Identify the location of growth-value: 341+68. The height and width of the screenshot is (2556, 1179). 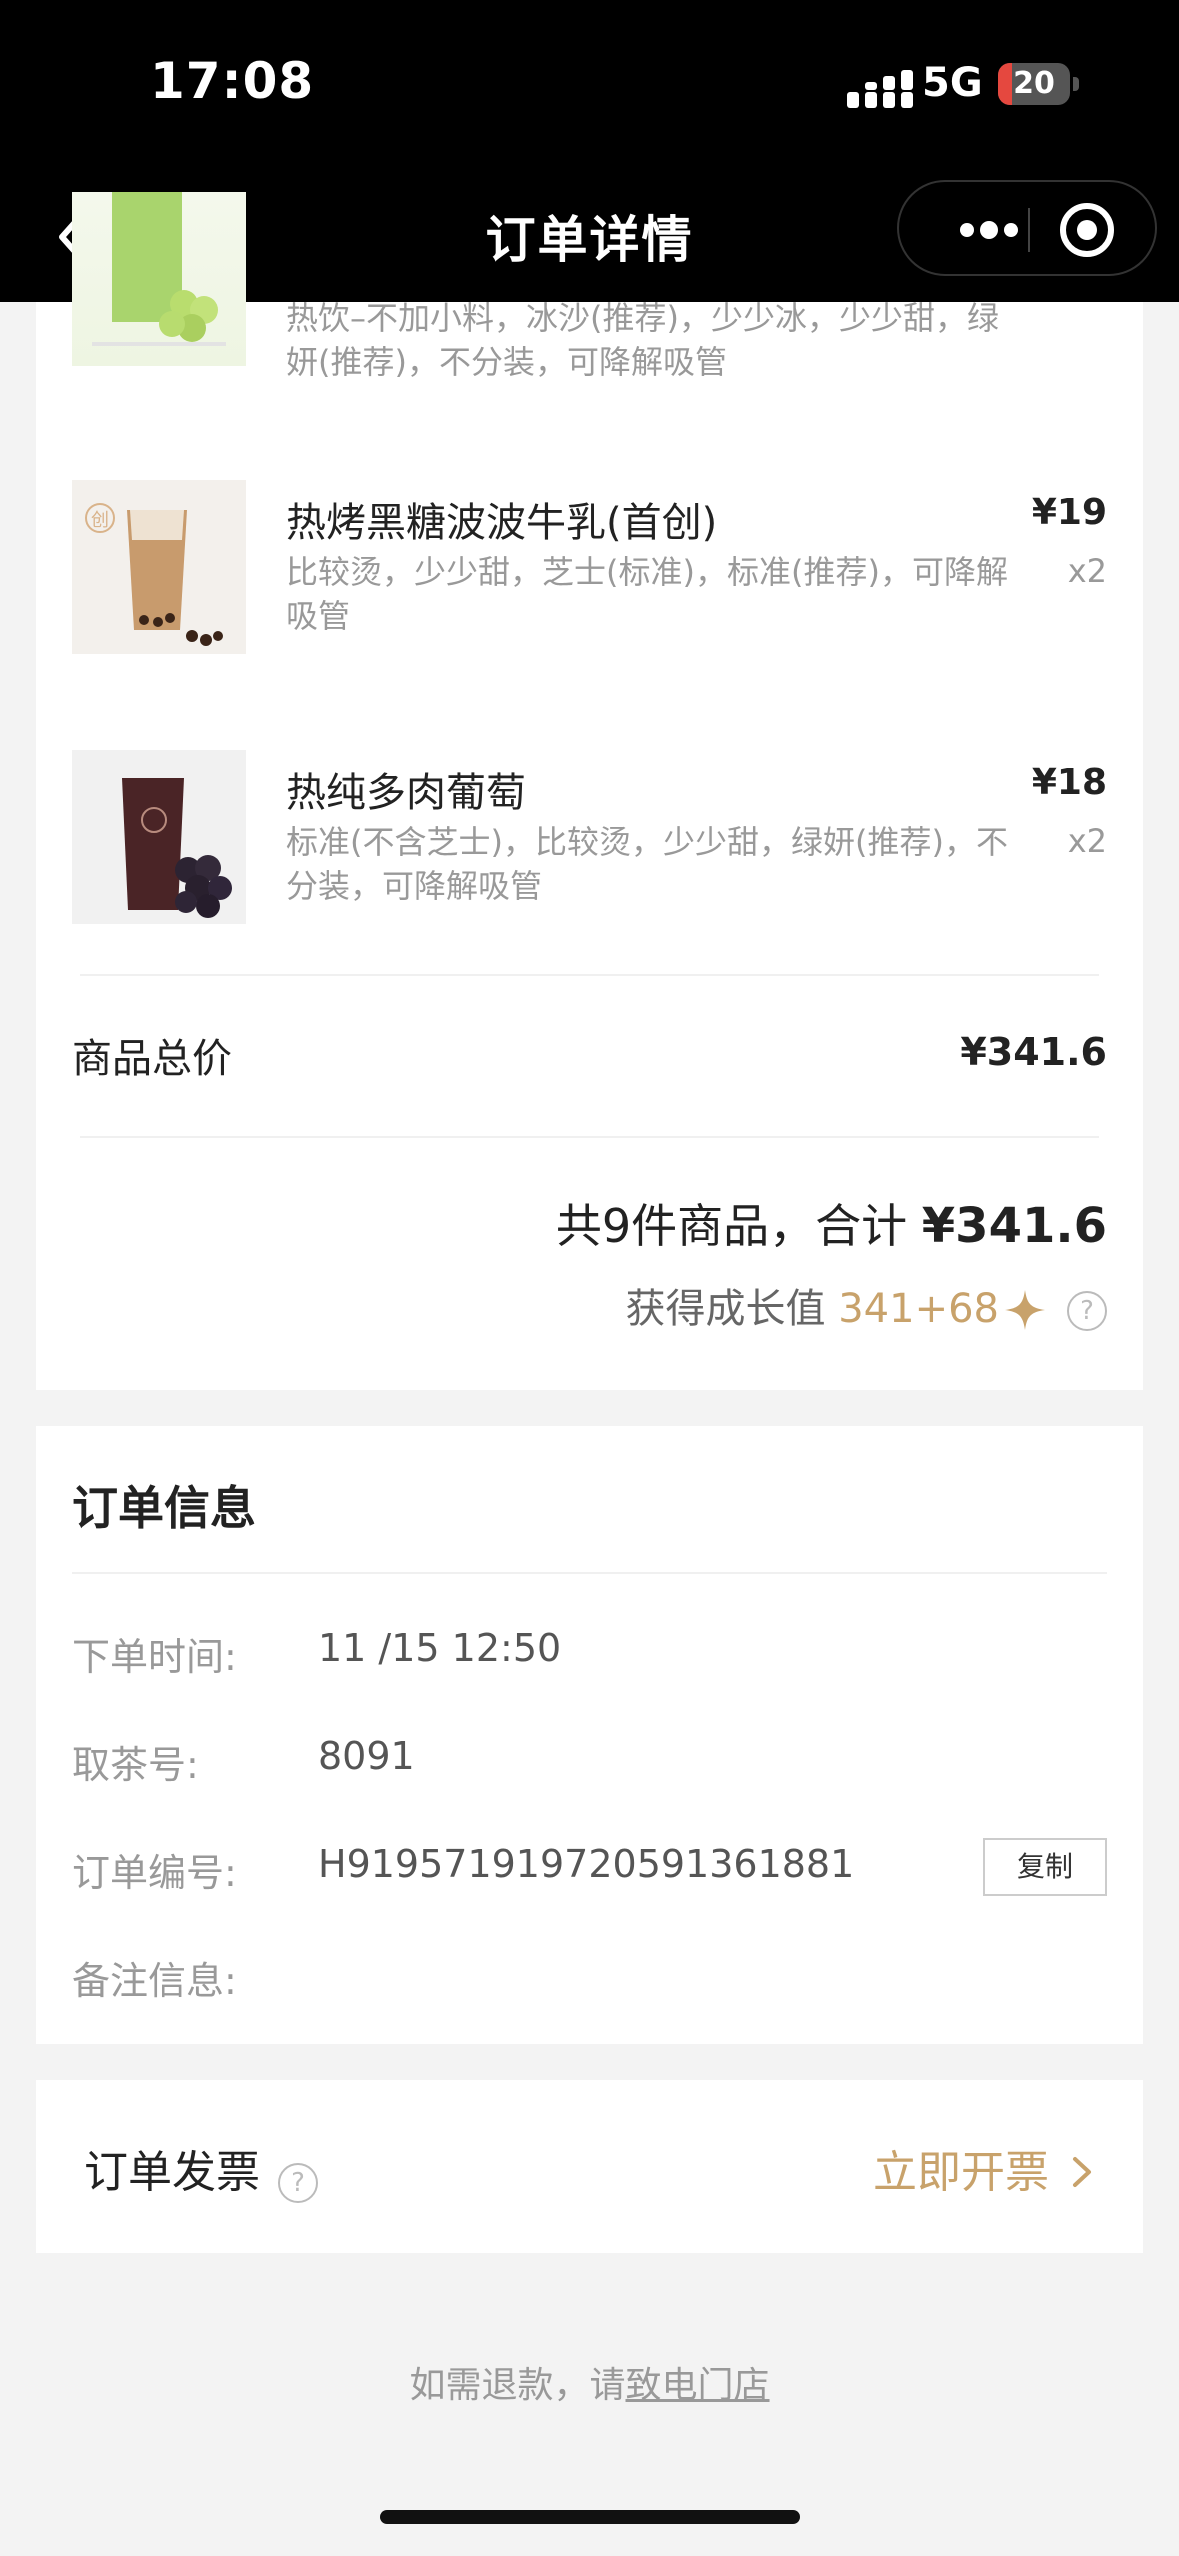
(918, 1309).